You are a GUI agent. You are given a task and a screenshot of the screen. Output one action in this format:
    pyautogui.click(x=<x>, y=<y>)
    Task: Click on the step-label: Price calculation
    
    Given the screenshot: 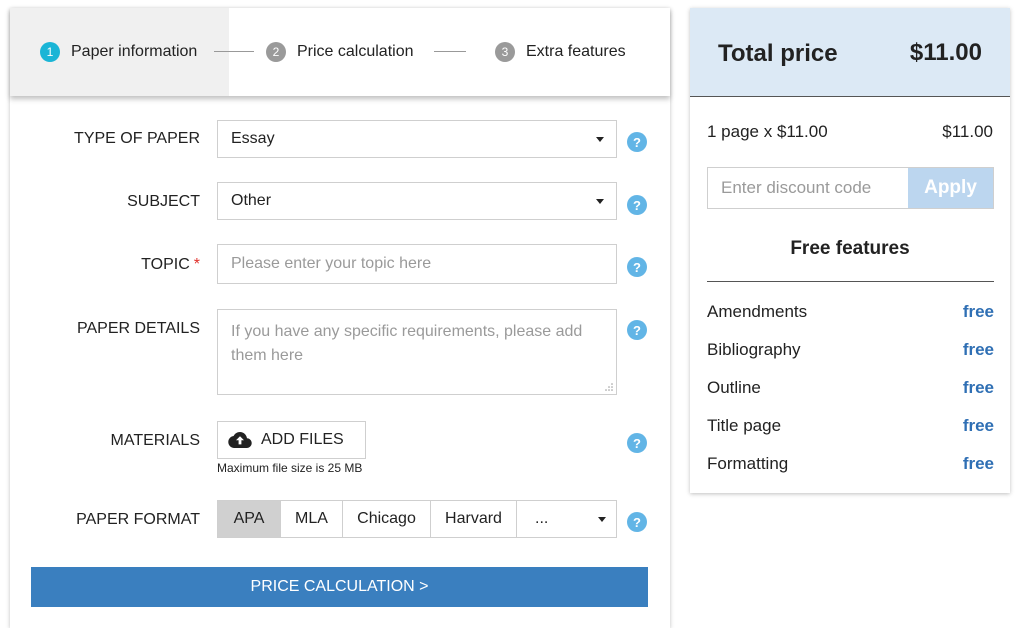 What is the action you would take?
    pyautogui.click(x=355, y=51)
    